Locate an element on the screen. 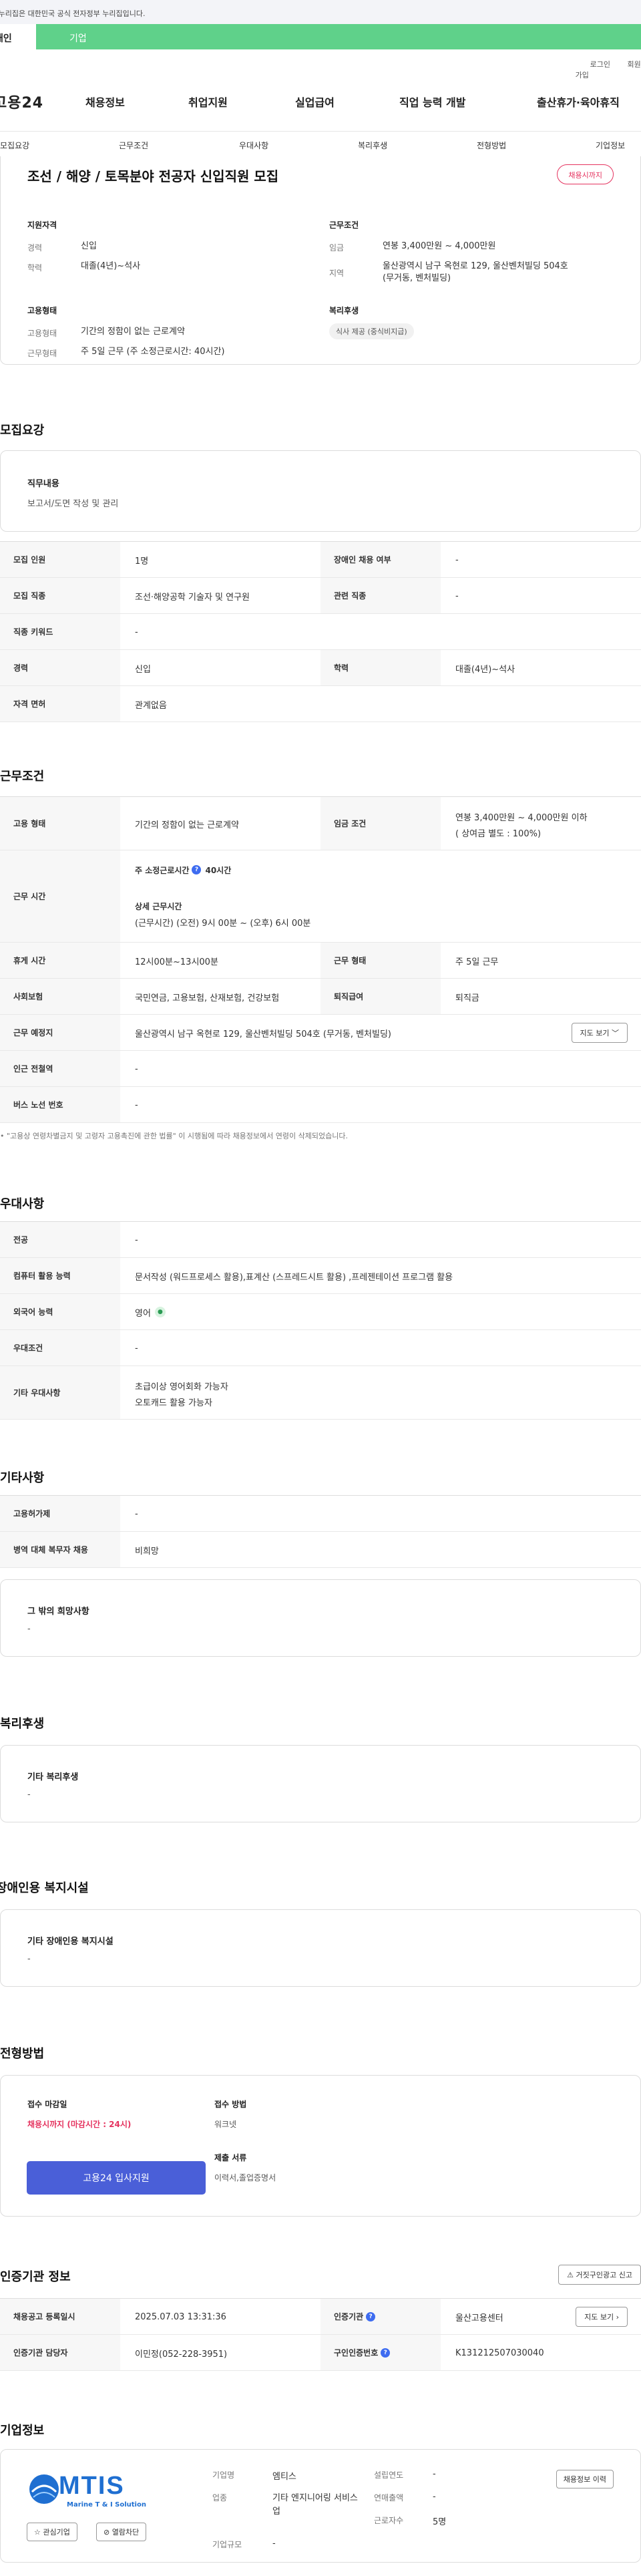  table-row: 전공 - is located at coordinates (320, 1240).